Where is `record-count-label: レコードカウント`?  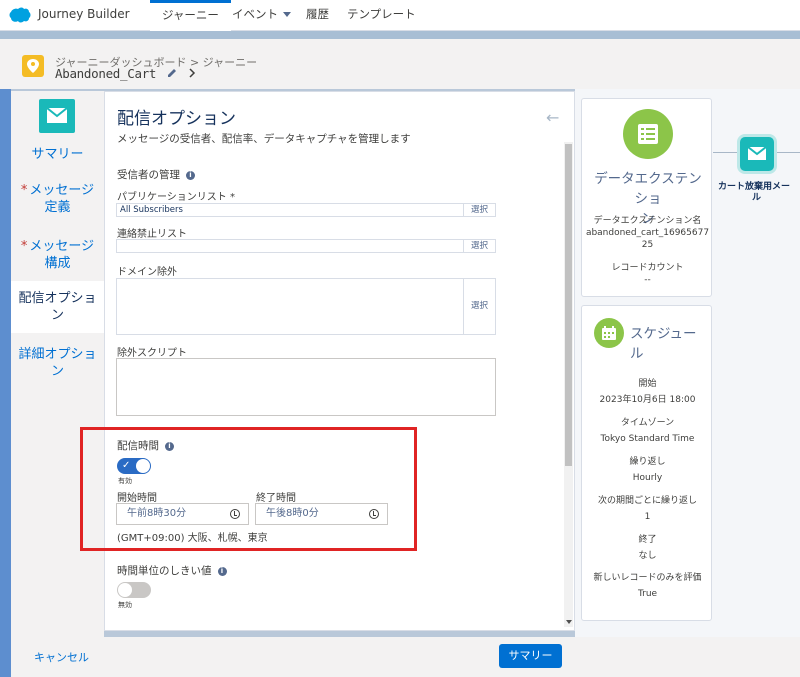
record-count-label: レコードカウント is located at coordinates (647, 268).